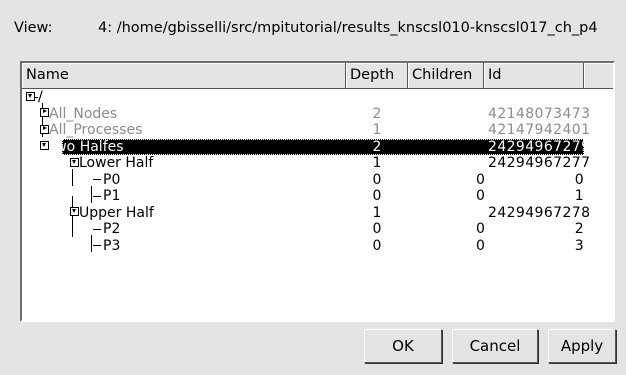 The height and width of the screenshot is (375, 626). What do you see at coordinates (86, 146) in the screenshot?
I see `row-name: Two Halfes` at bounding box center [86, 146].